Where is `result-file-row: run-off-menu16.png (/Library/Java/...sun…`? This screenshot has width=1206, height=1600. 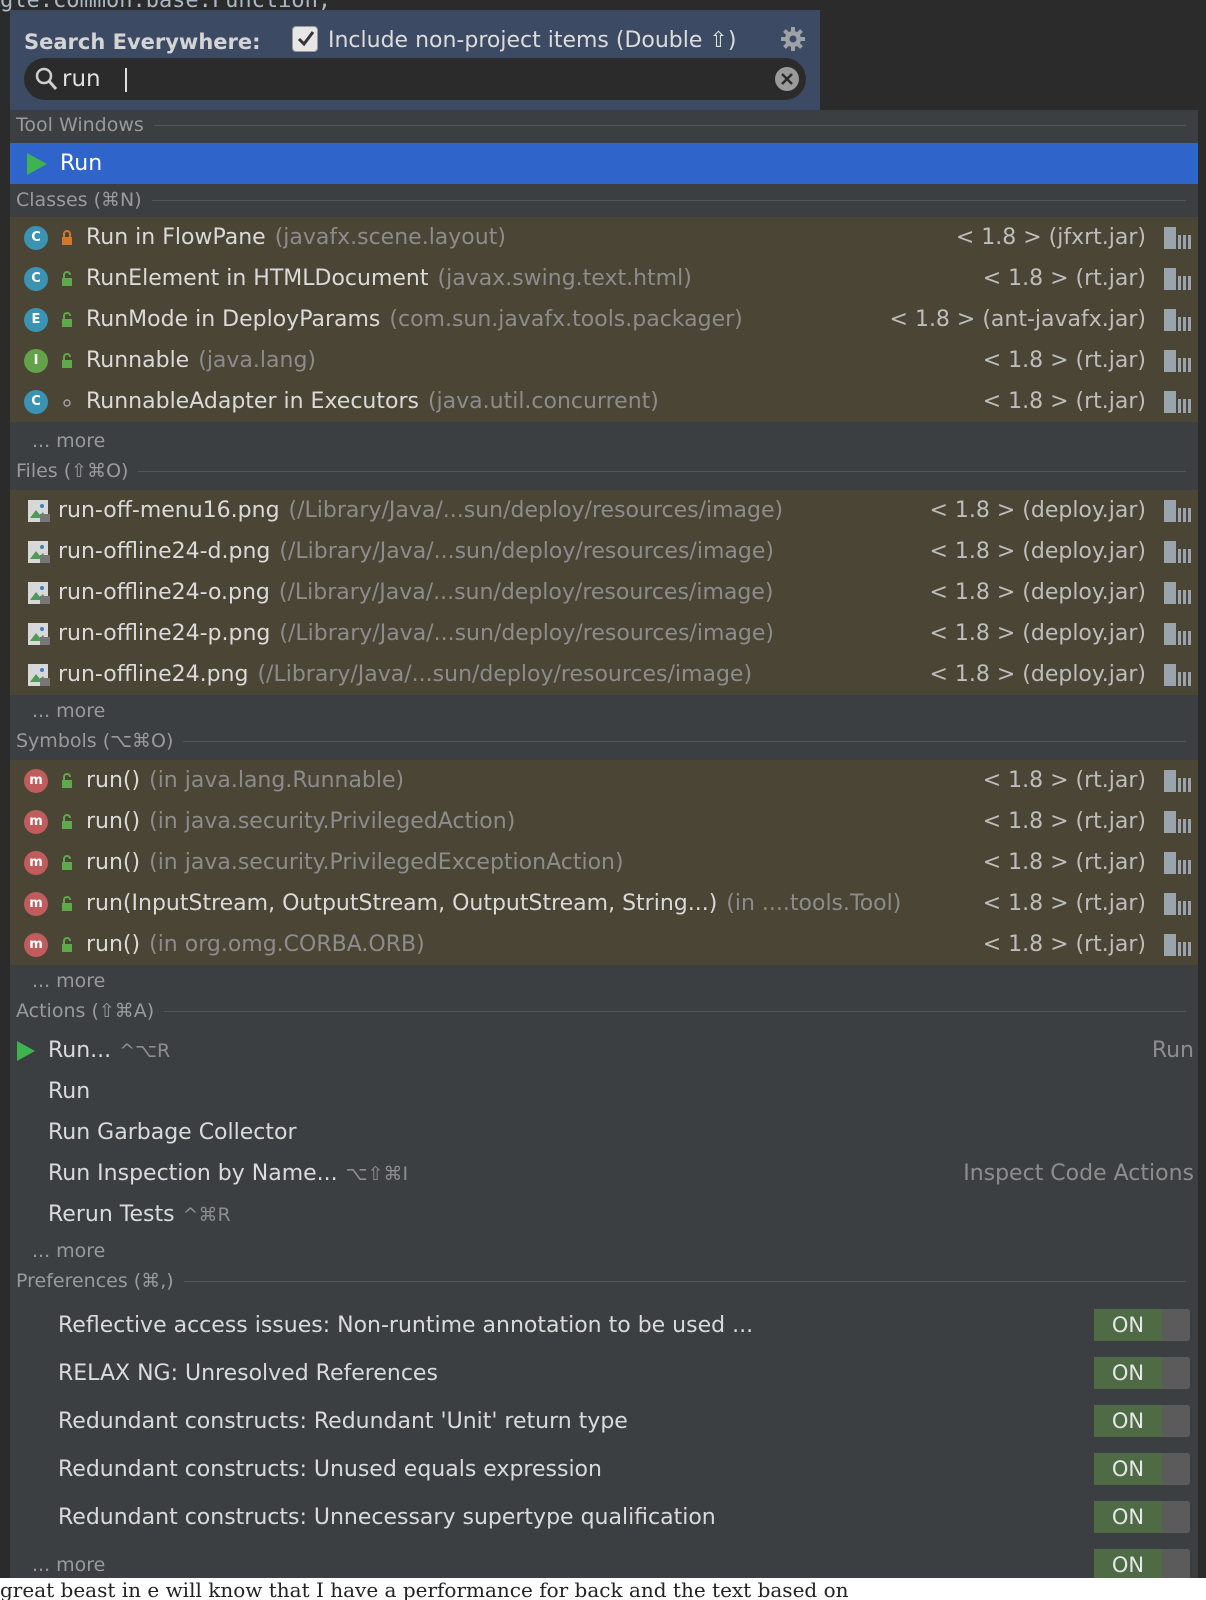 result-file-row: run-off-menu16.png (/Library/Java/...sun… is located at coordinates (604, 510).